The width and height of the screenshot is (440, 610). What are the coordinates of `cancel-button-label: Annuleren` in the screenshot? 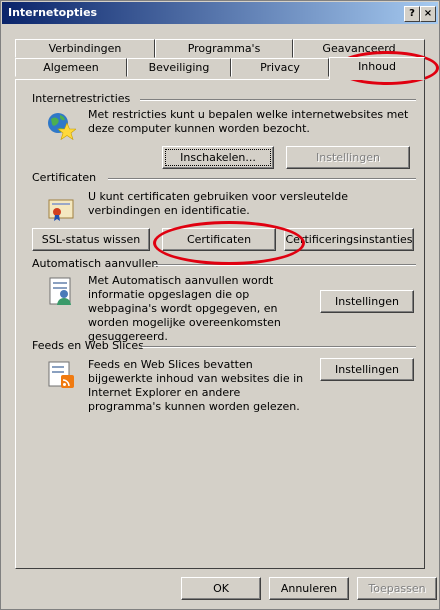 It's located at (309, 588).